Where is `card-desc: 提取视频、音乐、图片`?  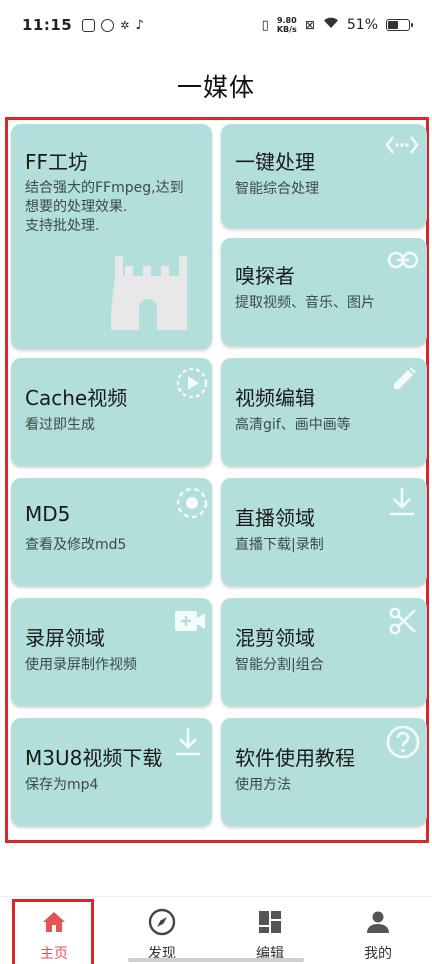
card-desc: 提取视频、音乐、图片 is located at coordinates (305, 303).